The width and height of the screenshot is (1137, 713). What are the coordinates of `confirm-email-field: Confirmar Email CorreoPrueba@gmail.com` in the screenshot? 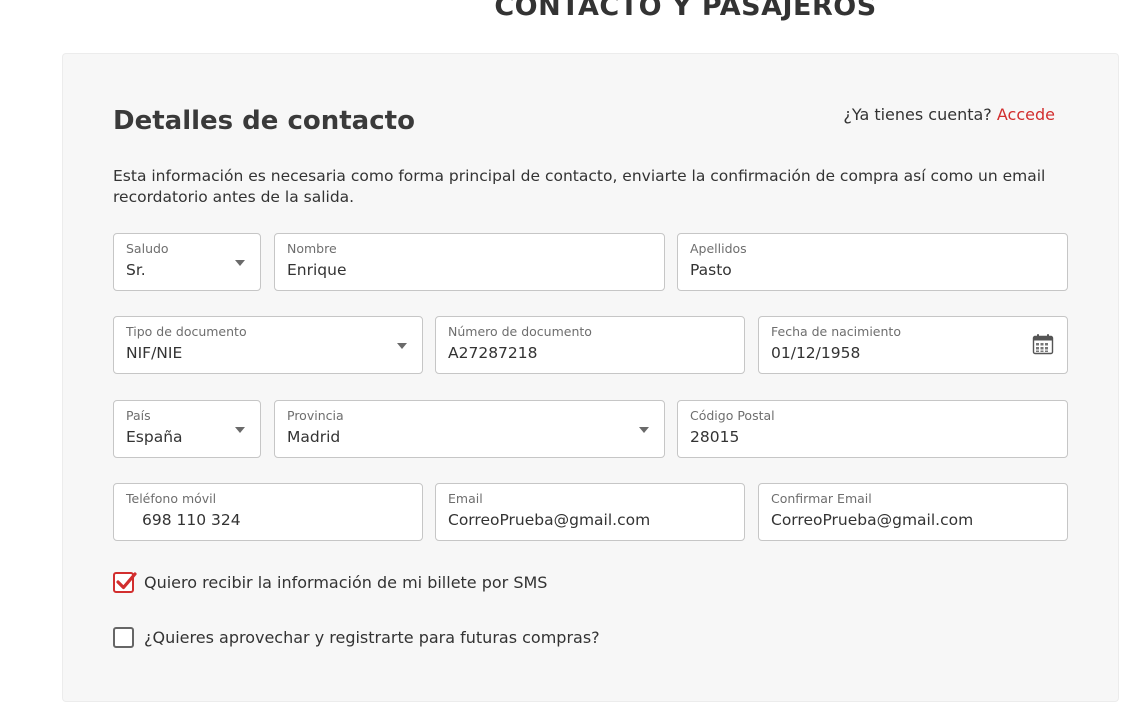 It's located at (913, 512).